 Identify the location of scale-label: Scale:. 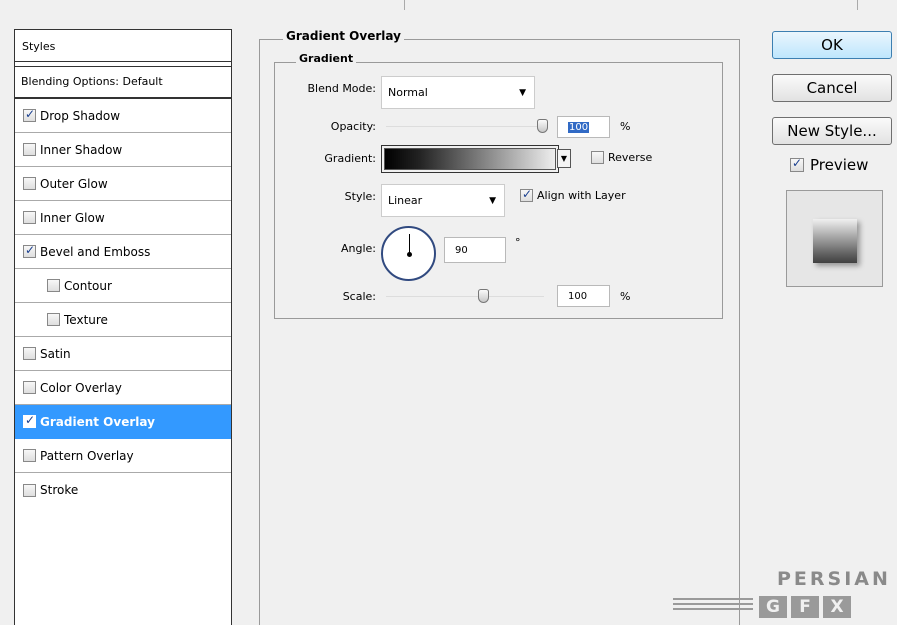
(359, 296).